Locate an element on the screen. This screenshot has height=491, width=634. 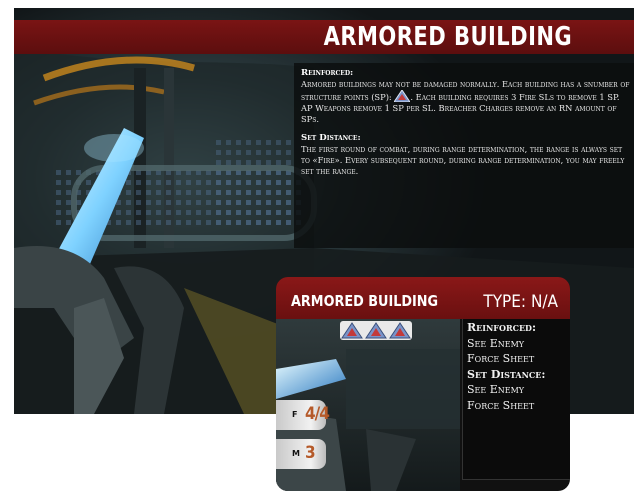
stat-fire: F 4/4 is located at coordinates (303, 415).